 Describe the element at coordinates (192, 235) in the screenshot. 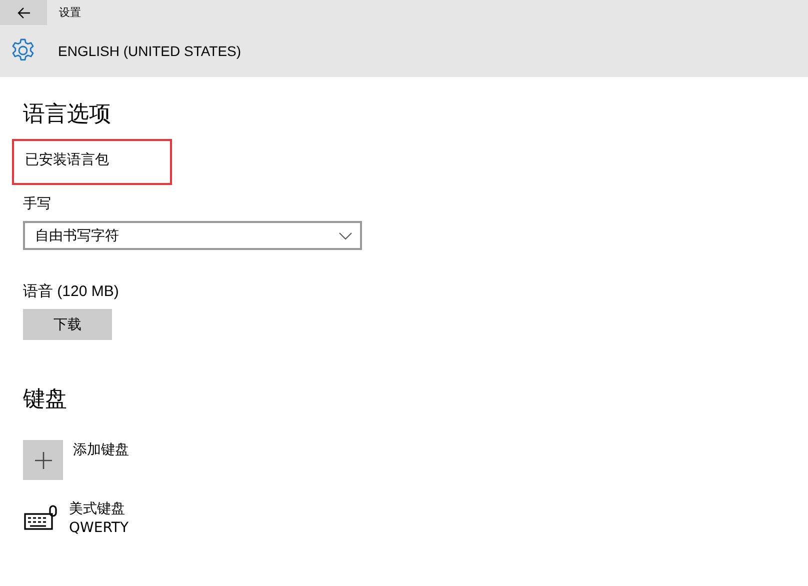

I see `handwriting-dropdown: 自由书写字符` at that location.